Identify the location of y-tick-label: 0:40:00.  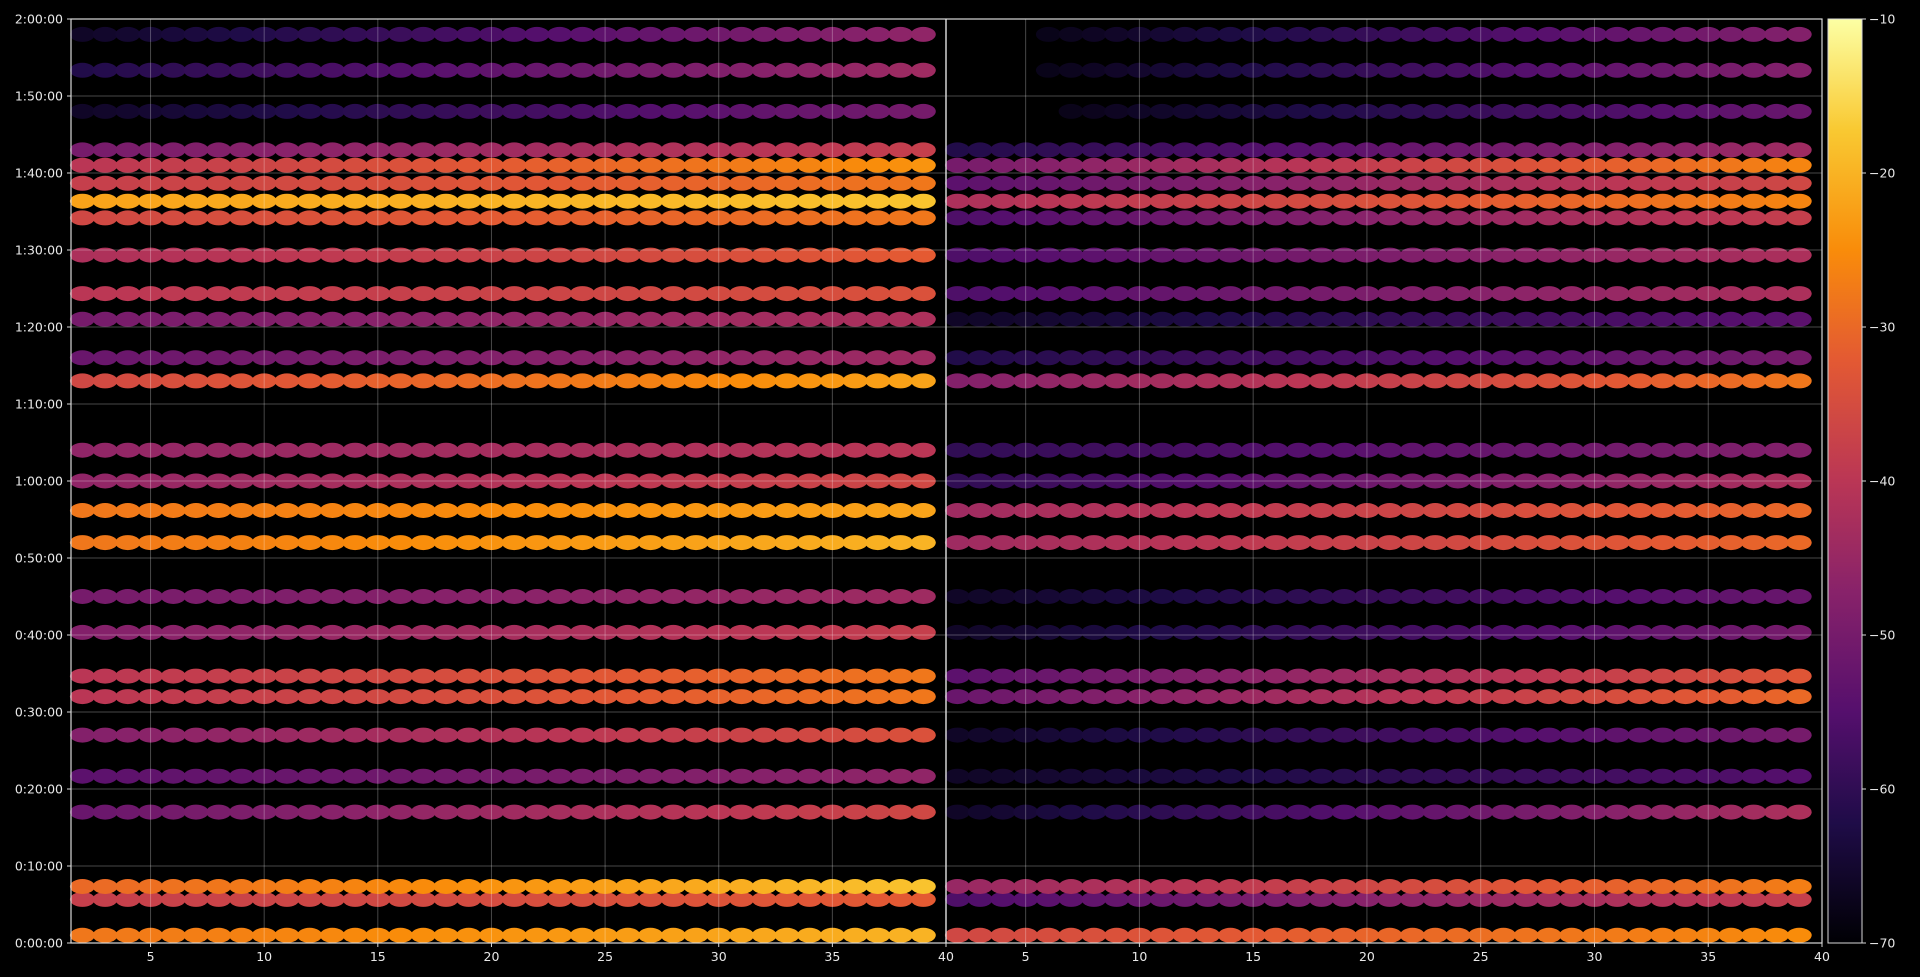
(39, 635).